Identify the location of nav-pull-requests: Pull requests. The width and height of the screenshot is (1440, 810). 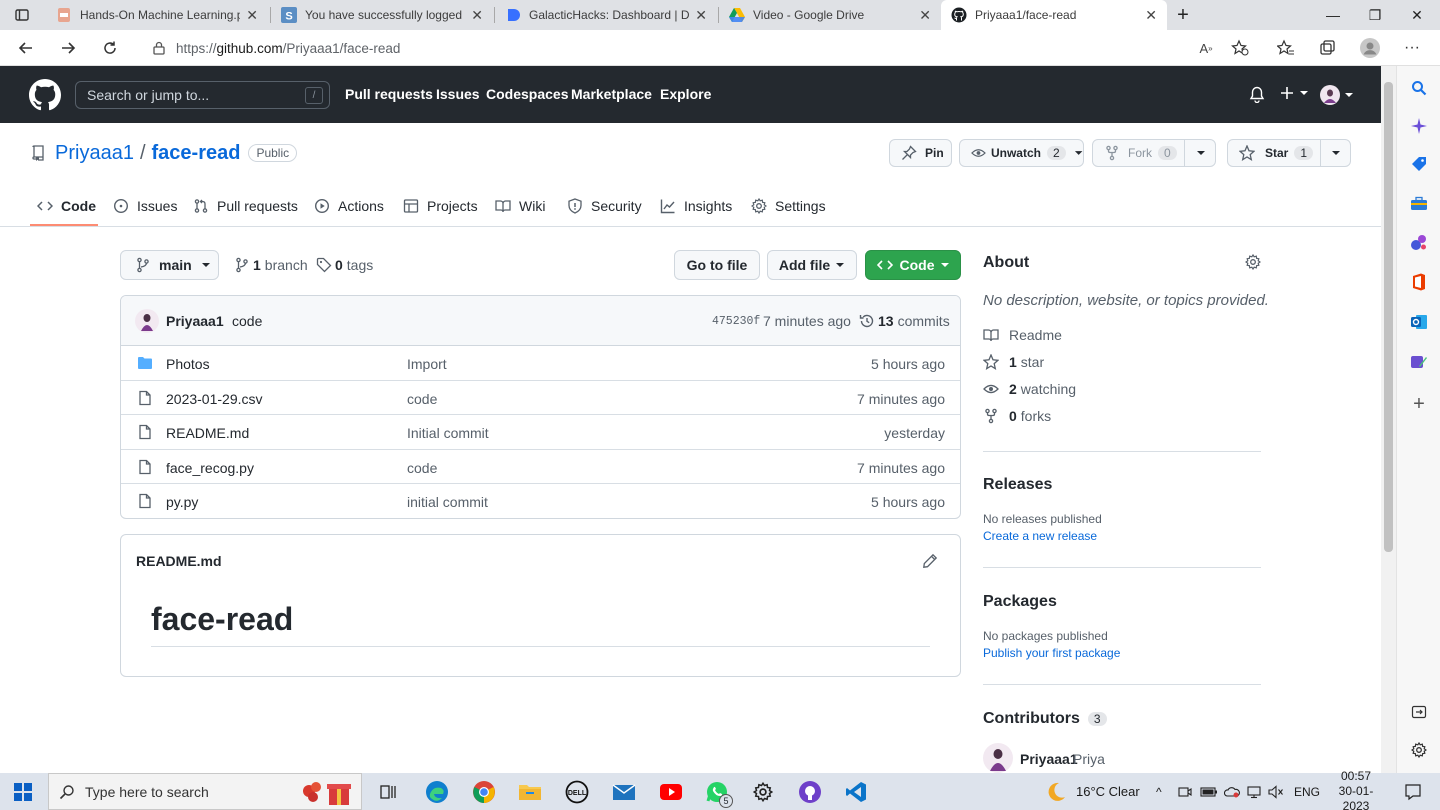
(389, 94).